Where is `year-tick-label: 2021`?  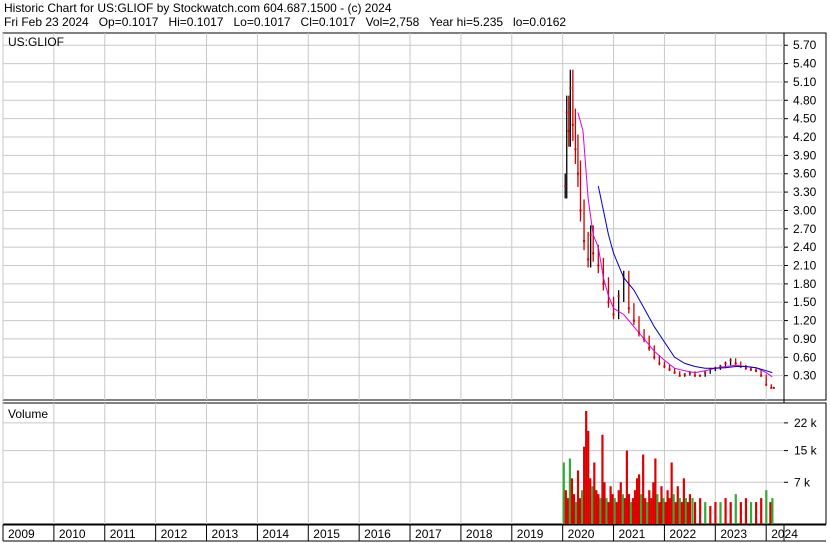
year-tick-label: 2021 is located at coordinates (632, 534).